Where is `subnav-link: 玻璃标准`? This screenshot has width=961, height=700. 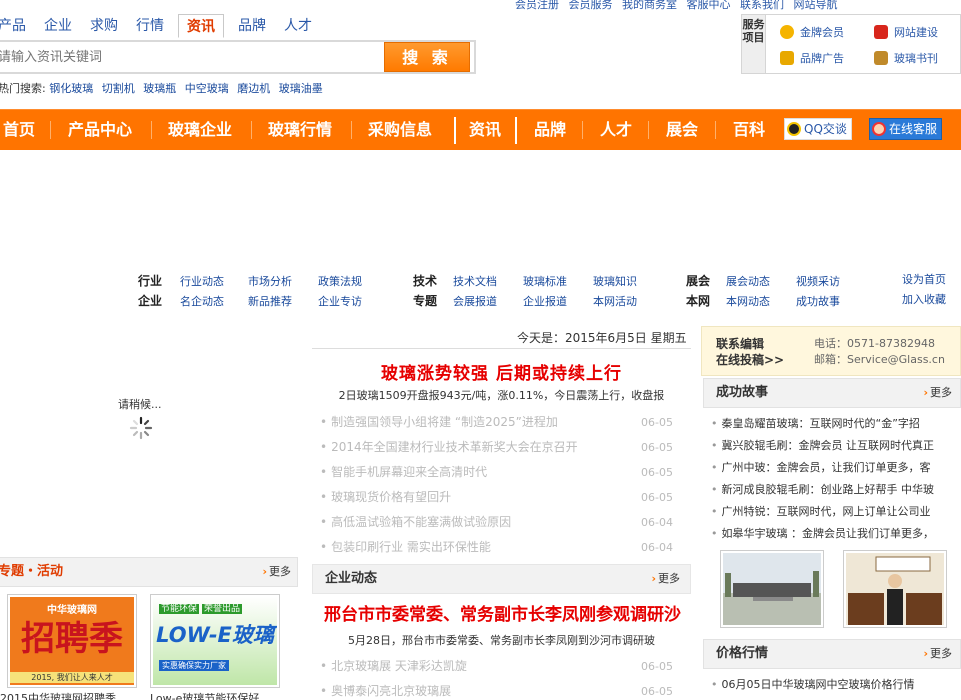 subnav-link: 玻璃标准 is located at coordinates (545, 281).